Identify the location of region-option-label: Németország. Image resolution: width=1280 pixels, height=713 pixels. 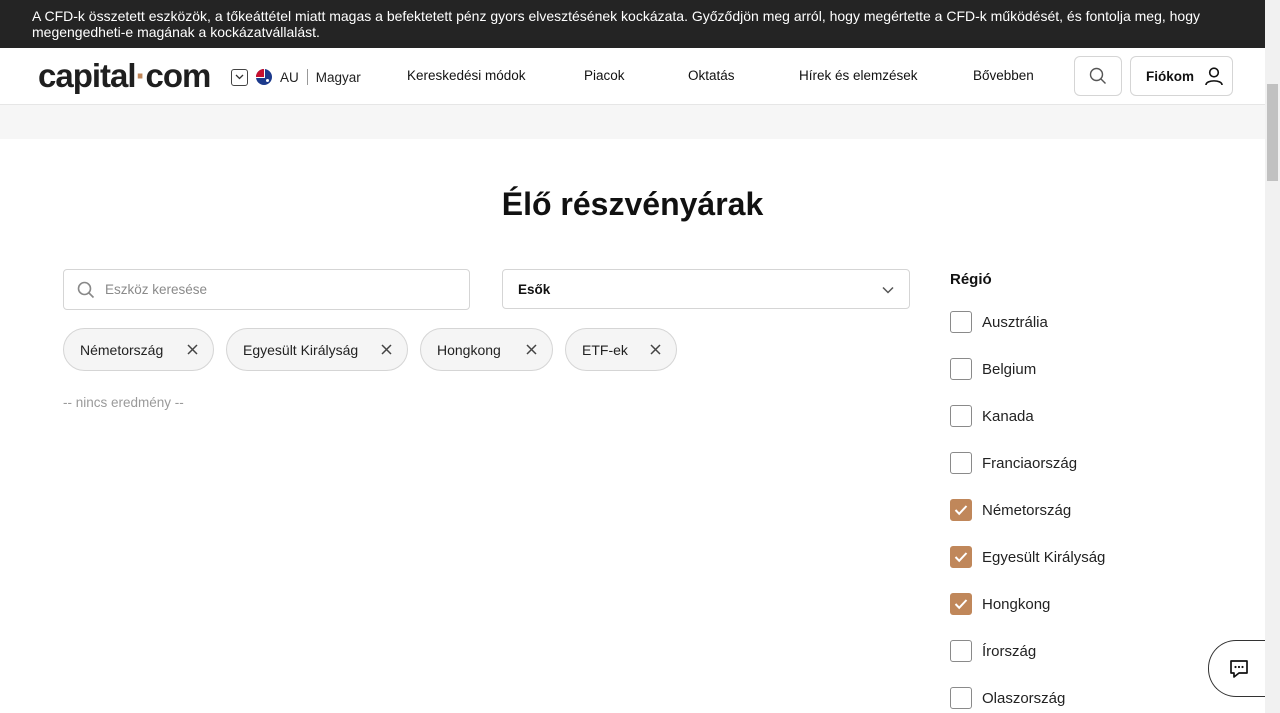
(1027, 510).